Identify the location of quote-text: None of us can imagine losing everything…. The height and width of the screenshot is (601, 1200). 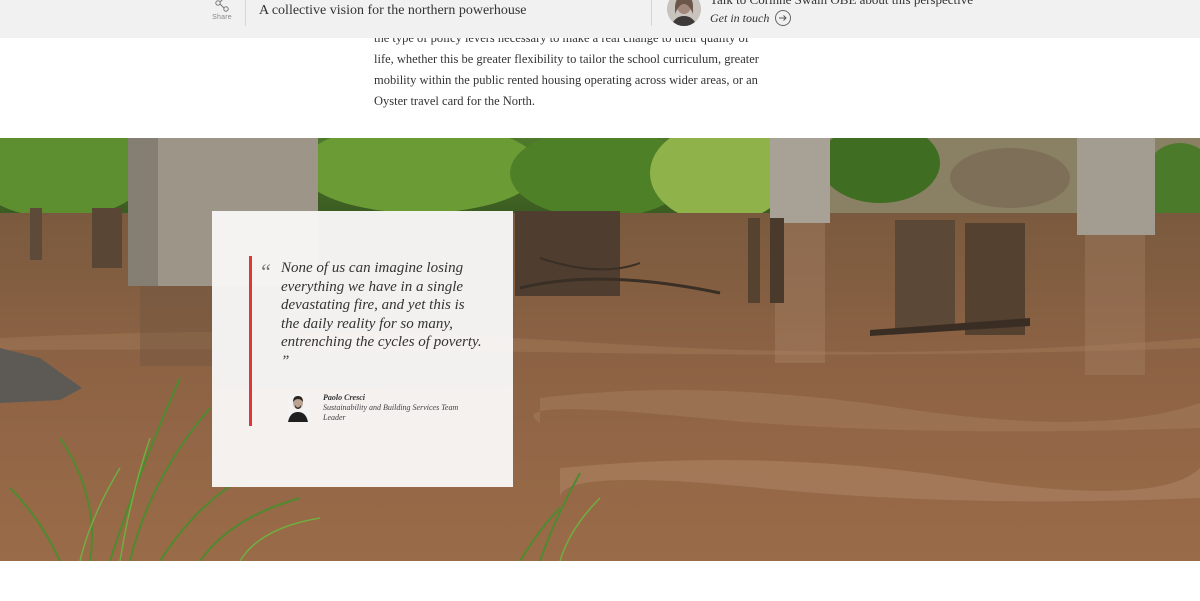
(381, 314).